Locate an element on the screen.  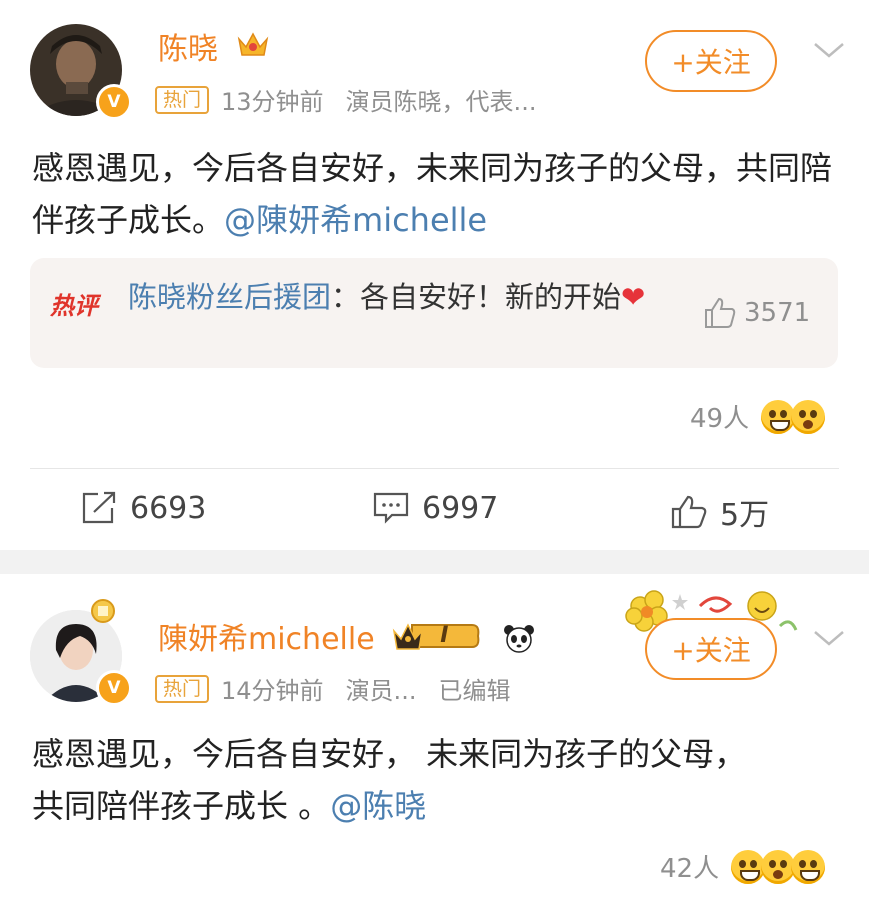
hot-comment-box: 热评 陈晓粉丝后援团：各自安好！新的开始❤ 3571 is located at coordinates (434, 313).